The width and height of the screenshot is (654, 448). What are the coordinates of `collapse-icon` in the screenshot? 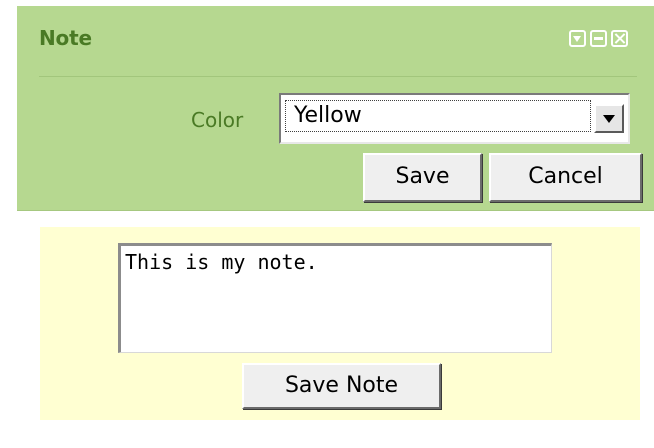 It's located at (577, 38).